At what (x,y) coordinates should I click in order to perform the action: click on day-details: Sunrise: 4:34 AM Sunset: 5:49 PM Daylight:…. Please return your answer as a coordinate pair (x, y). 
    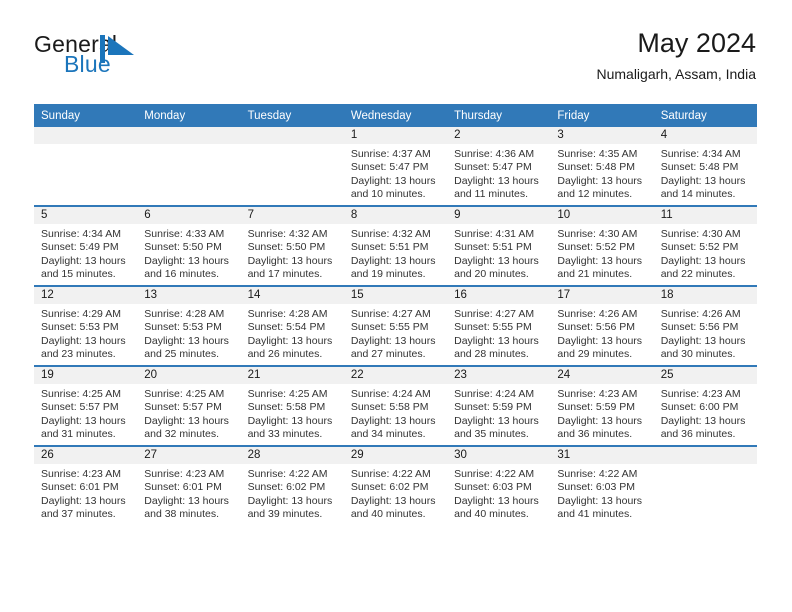
    Looking at the image, I should click on (85, 253).